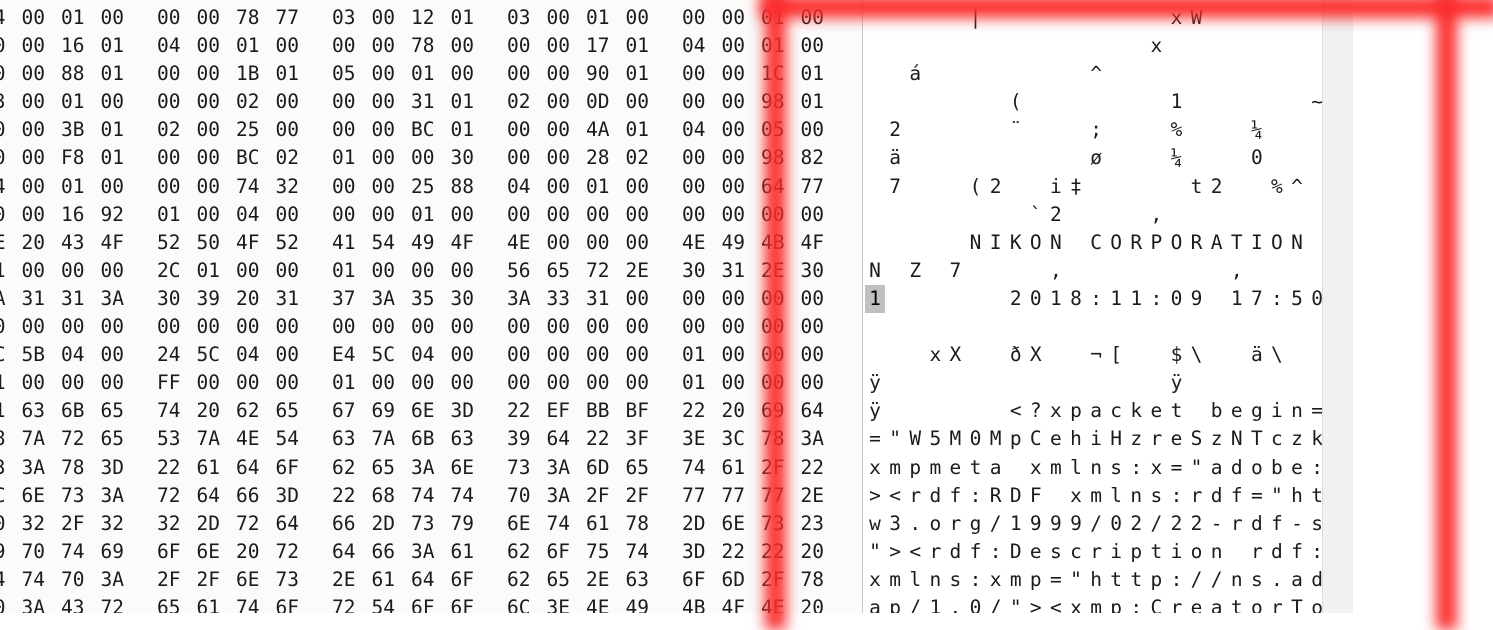 This screenshot has height=630, width=1493. I want to click on ascii-char: b, so click(1217, 411).